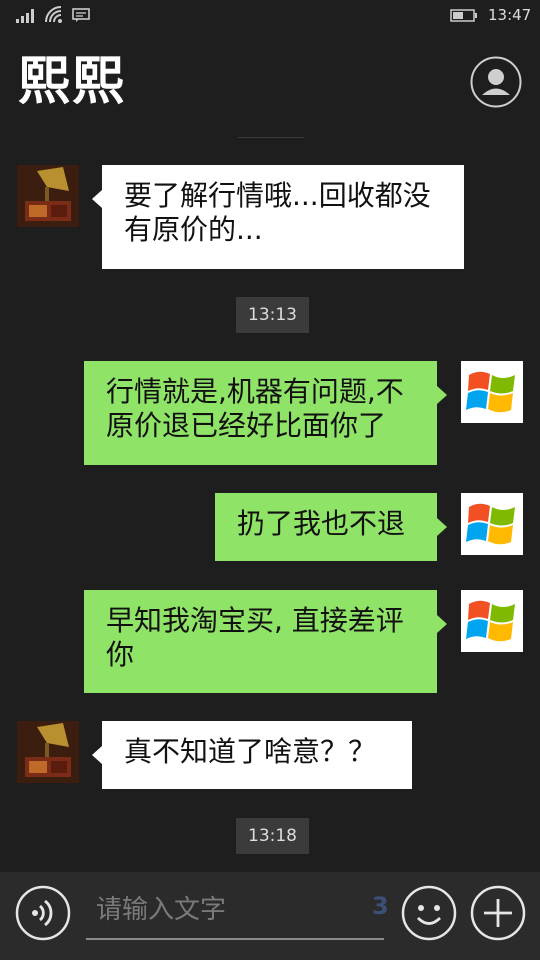 Image resolution: width=540 pixels, height=960 pixels. I want to click on voice-icon, so click(35, 913).